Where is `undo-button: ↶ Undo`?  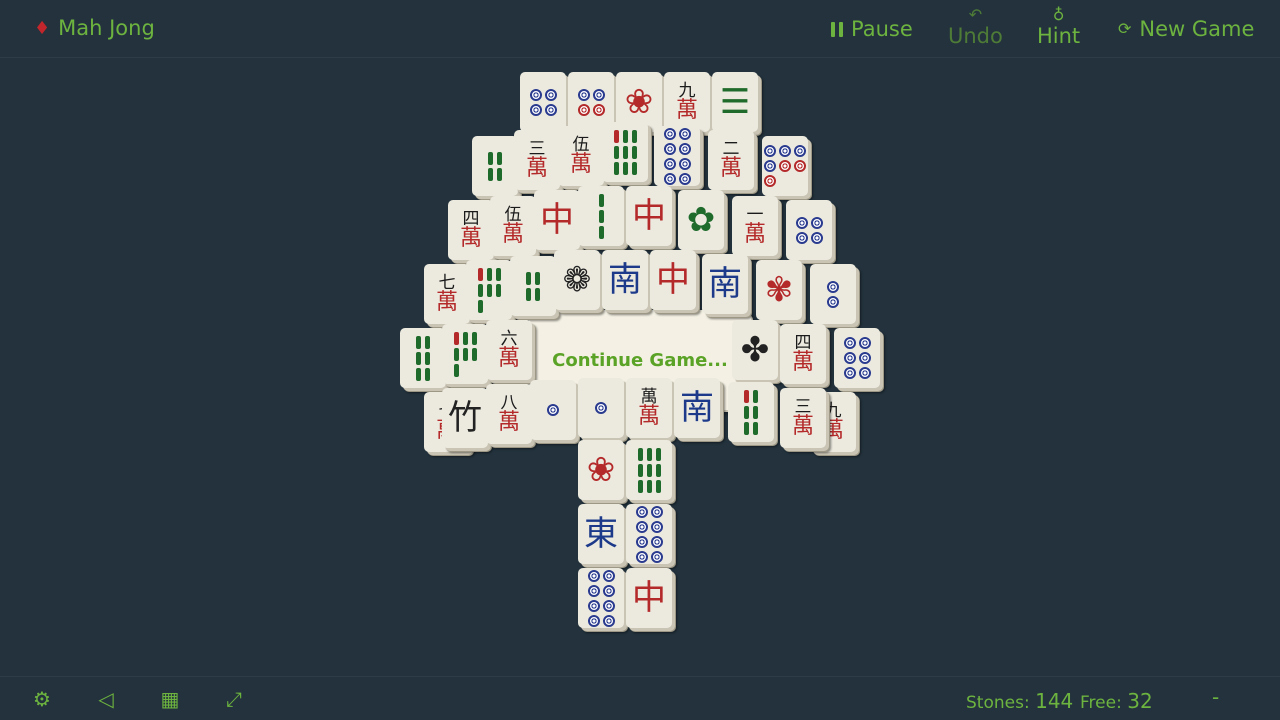
undo-button: ↶ Undo is located at coordinates (975, 27).